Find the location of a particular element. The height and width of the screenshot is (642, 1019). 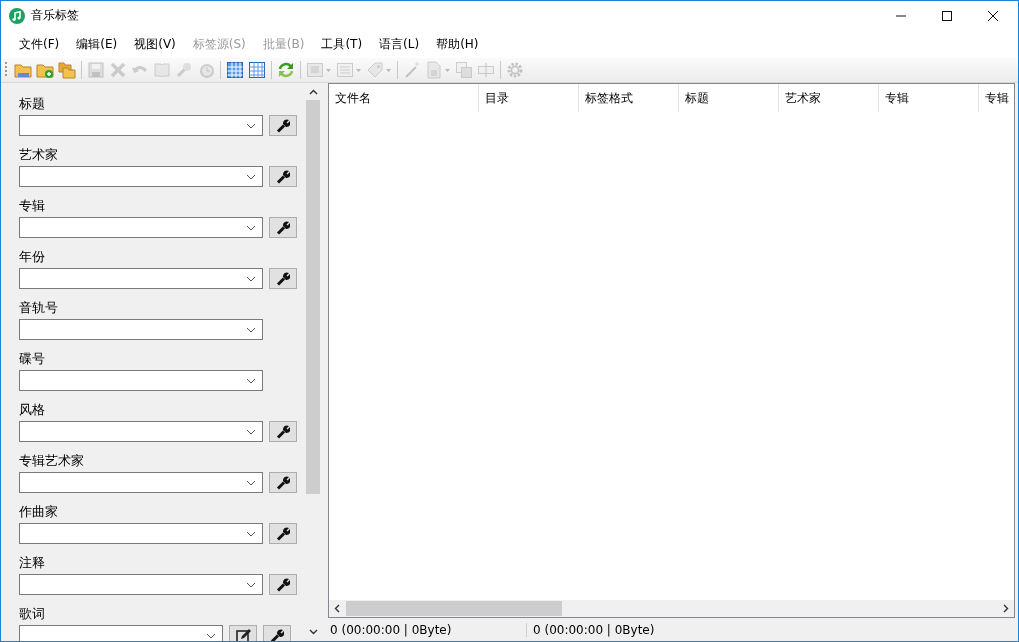

field-label: 碟号 is located at coordinates (32, 359).